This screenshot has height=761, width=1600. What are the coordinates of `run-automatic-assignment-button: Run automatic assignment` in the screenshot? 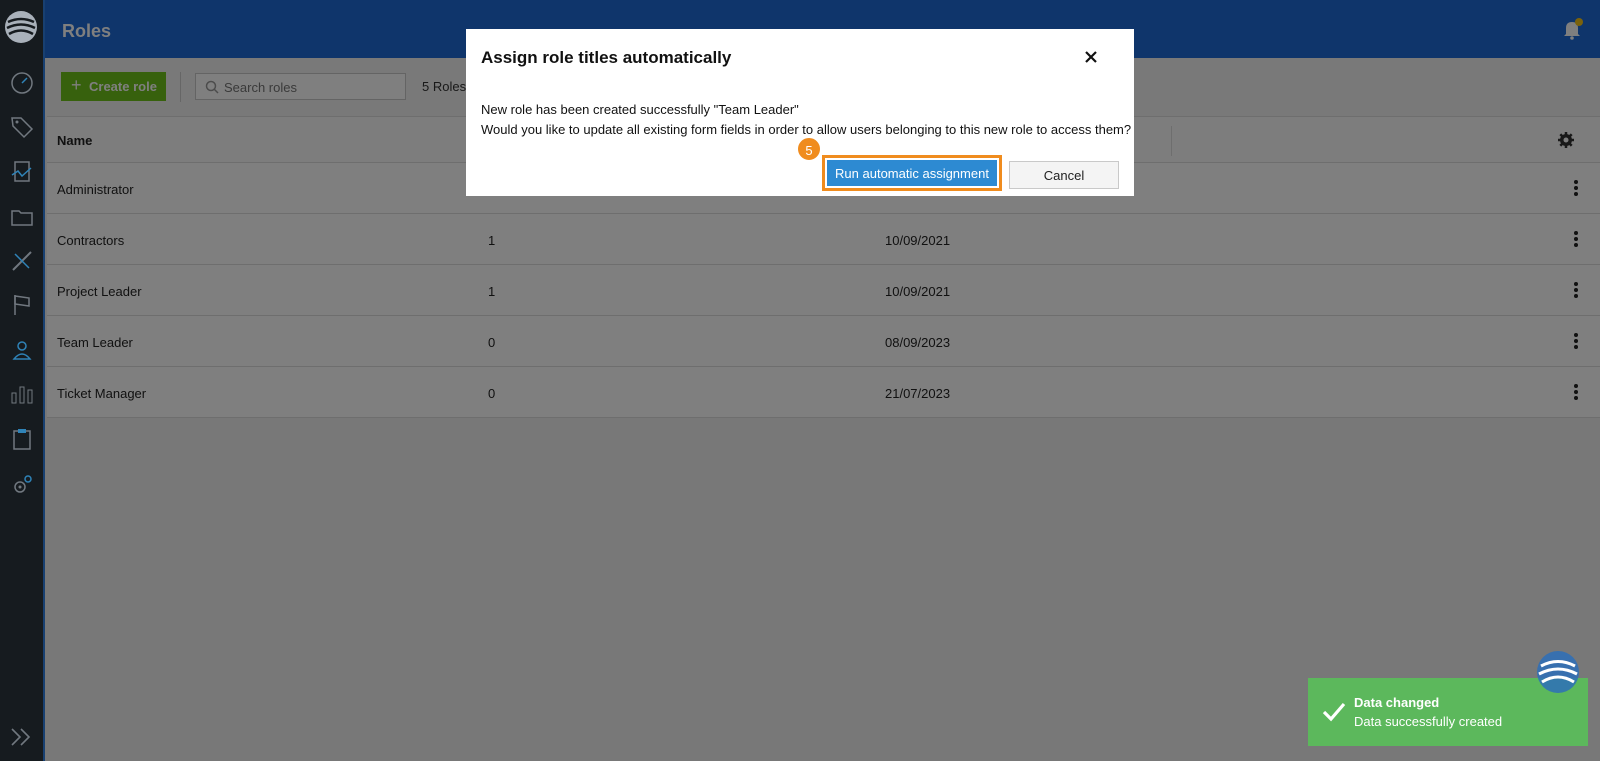 It's located at (912, 173).